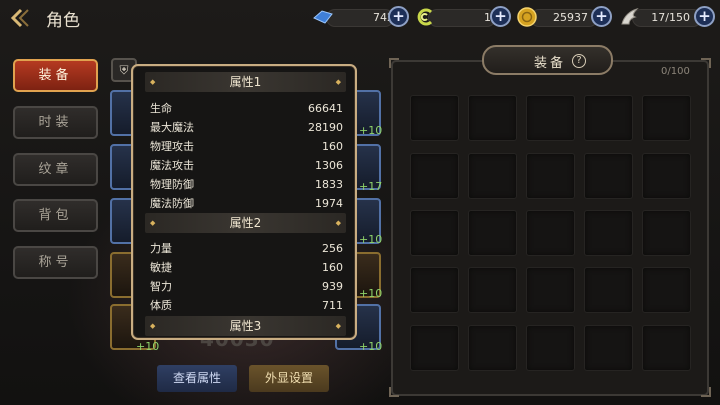 The image size is (720, 405). What do you see at coordinates (500, 16) in the screenshot?
I see `stamina-add-button: +` at bounding box center [500, 16].